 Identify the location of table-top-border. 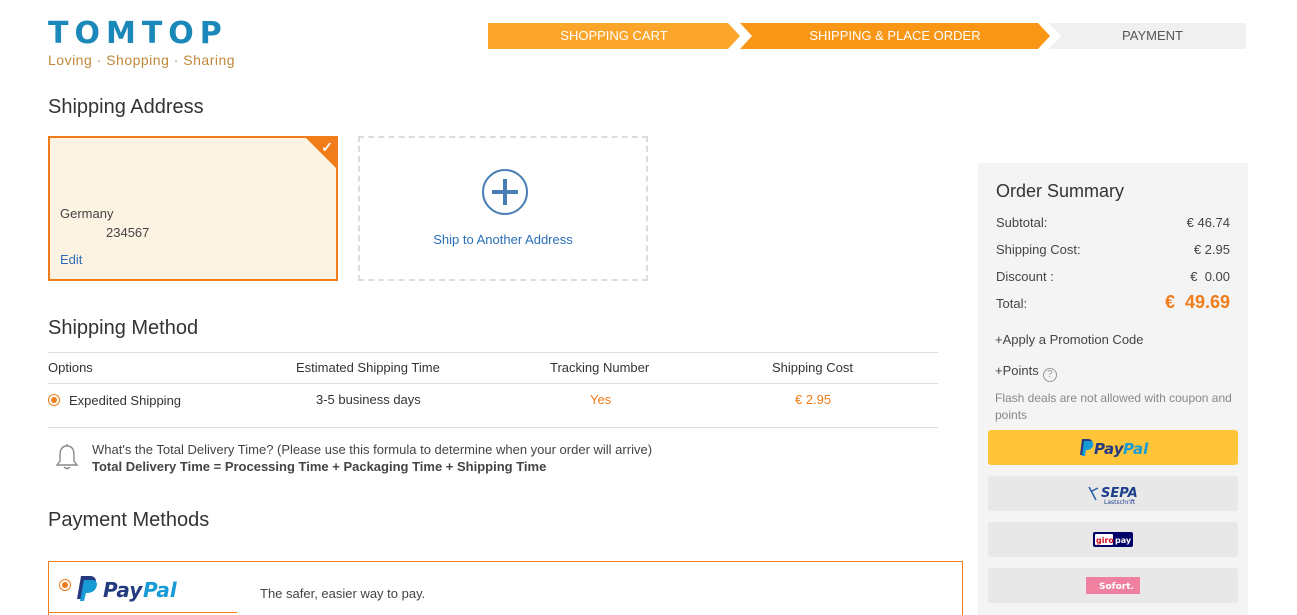
(493, 352).